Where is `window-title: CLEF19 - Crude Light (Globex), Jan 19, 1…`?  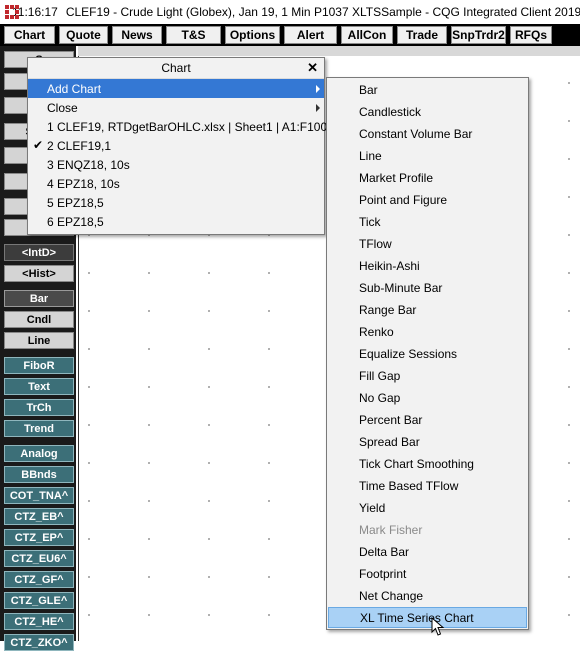 window-title: CLEF19 - Crude Light (Globex), Jan 19, 1… is located at coordinates (322, 12).